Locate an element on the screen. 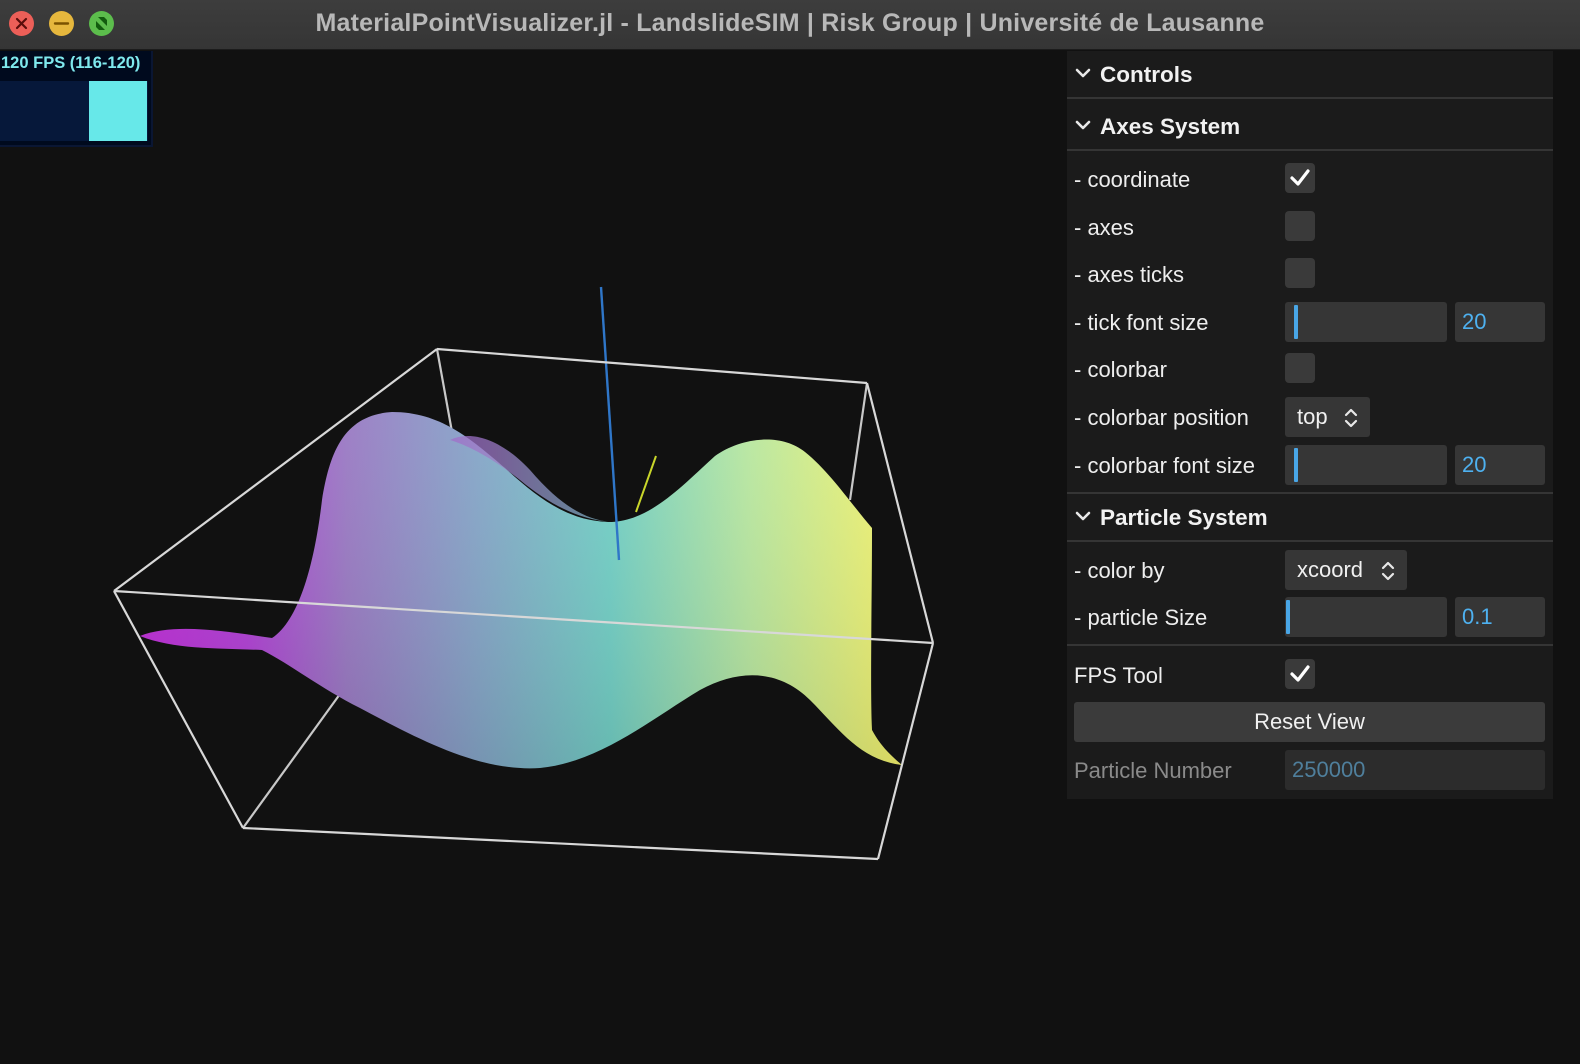  fps-label: 120 FPS (116-120) is located at coordinates (71, 63).